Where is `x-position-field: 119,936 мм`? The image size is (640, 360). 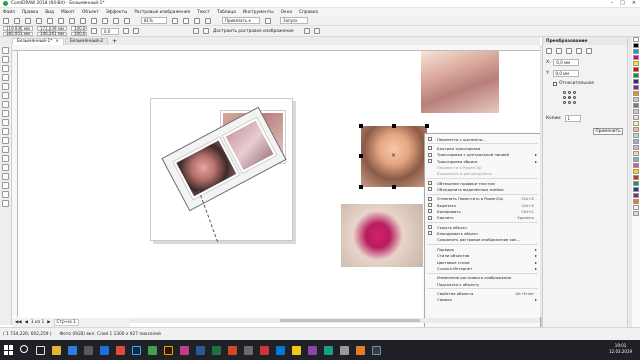
x-position-field: 119,936 мм is located at coordinates (18, 28).